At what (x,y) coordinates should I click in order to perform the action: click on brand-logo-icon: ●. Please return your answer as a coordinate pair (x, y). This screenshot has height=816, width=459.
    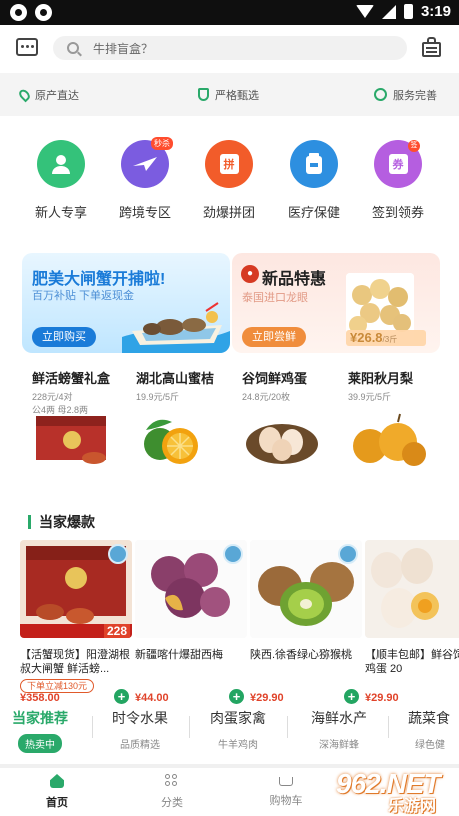
    Looking at the image, I should click on (250, 274).